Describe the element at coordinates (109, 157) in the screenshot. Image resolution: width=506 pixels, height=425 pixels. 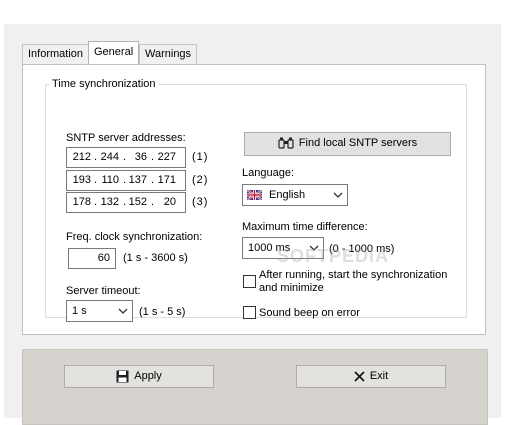
I see `ip-octet: 244` at that location.